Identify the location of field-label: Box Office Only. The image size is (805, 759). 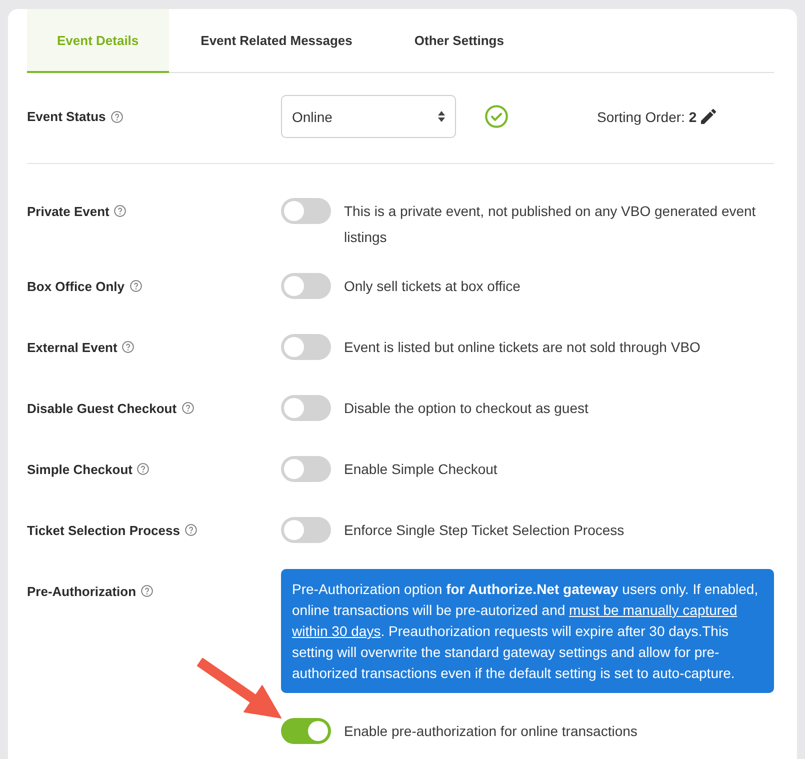
(76, 286).